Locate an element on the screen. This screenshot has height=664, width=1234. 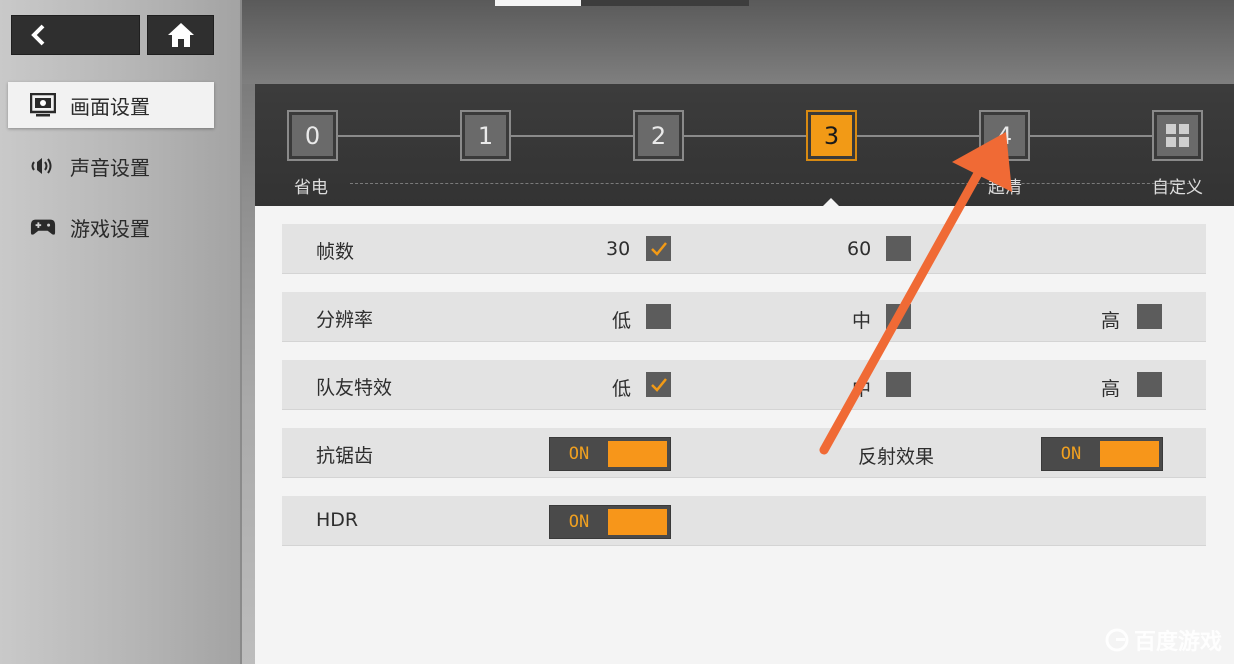
preset-2-button: 2 is located at coordinates (658, 135).